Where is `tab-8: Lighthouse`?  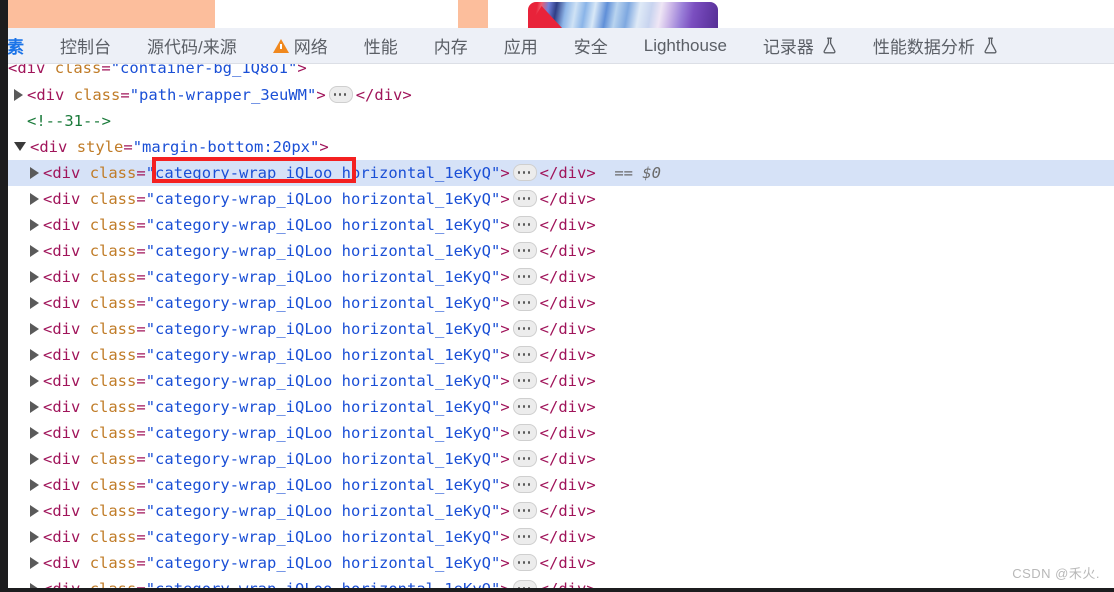
tab-8: Lighthouse is located at coordinates (685, 46).